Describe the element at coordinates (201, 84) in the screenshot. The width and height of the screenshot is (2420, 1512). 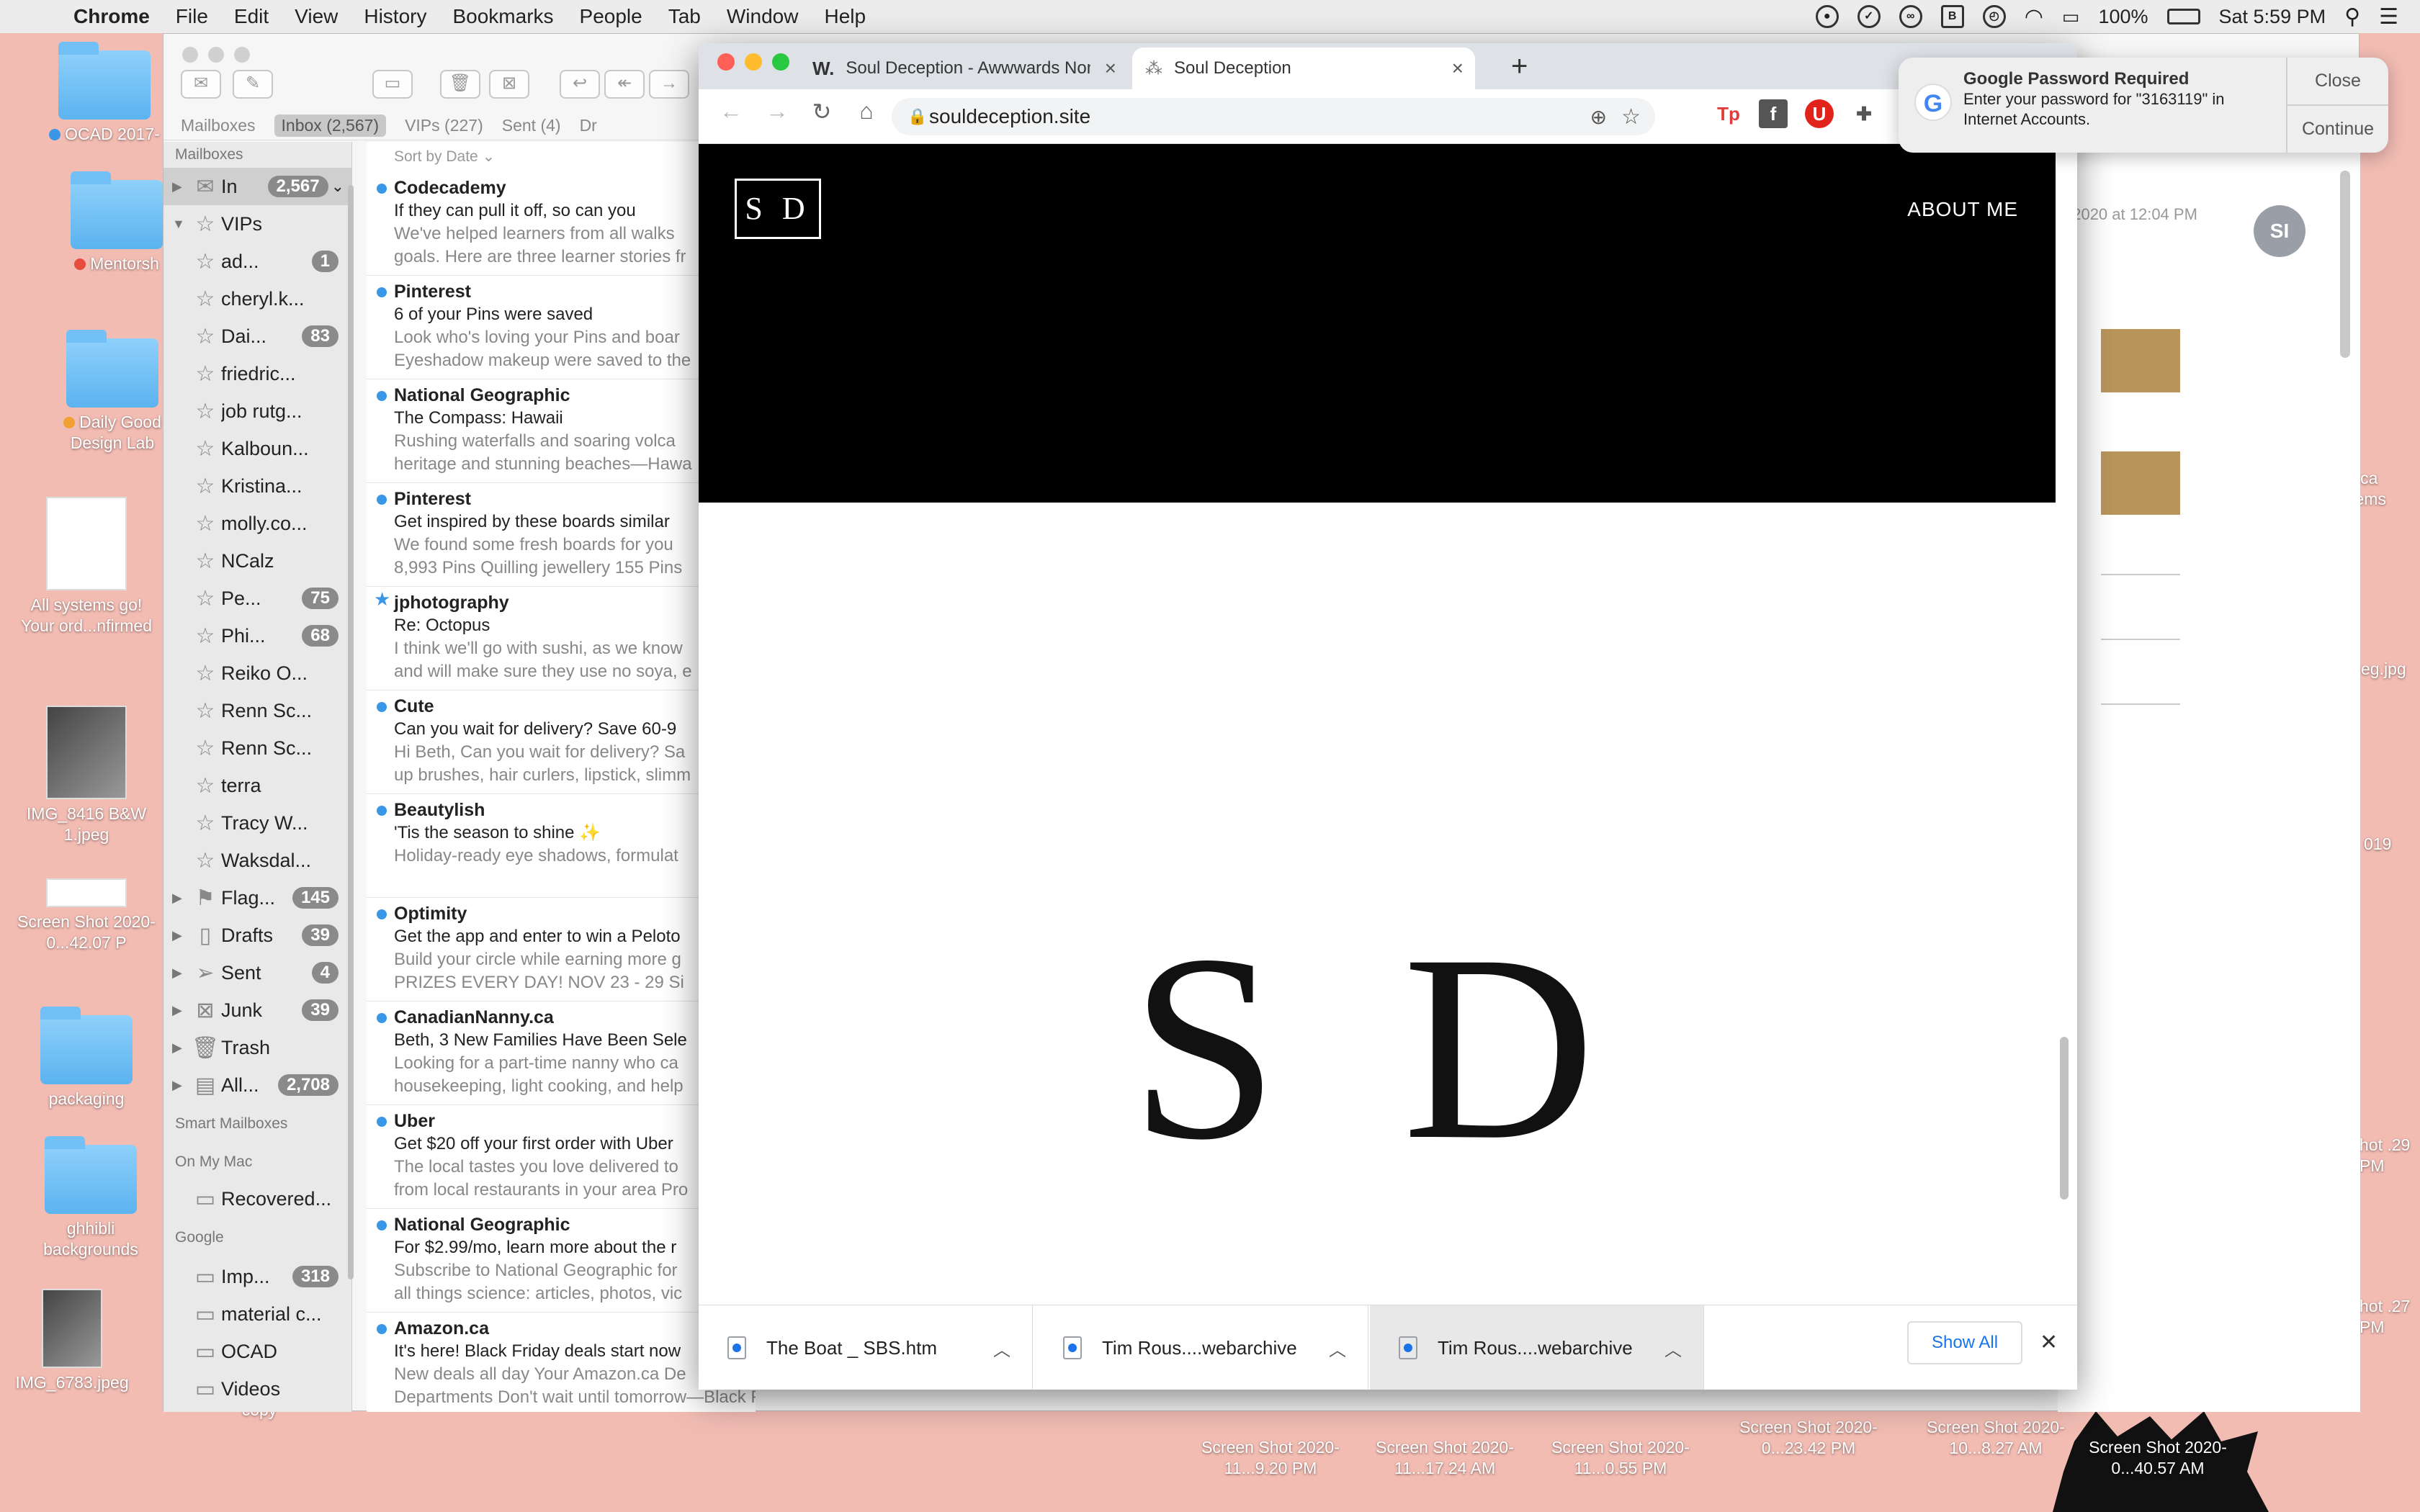
I see `get-mail-button: ✉` at that location.